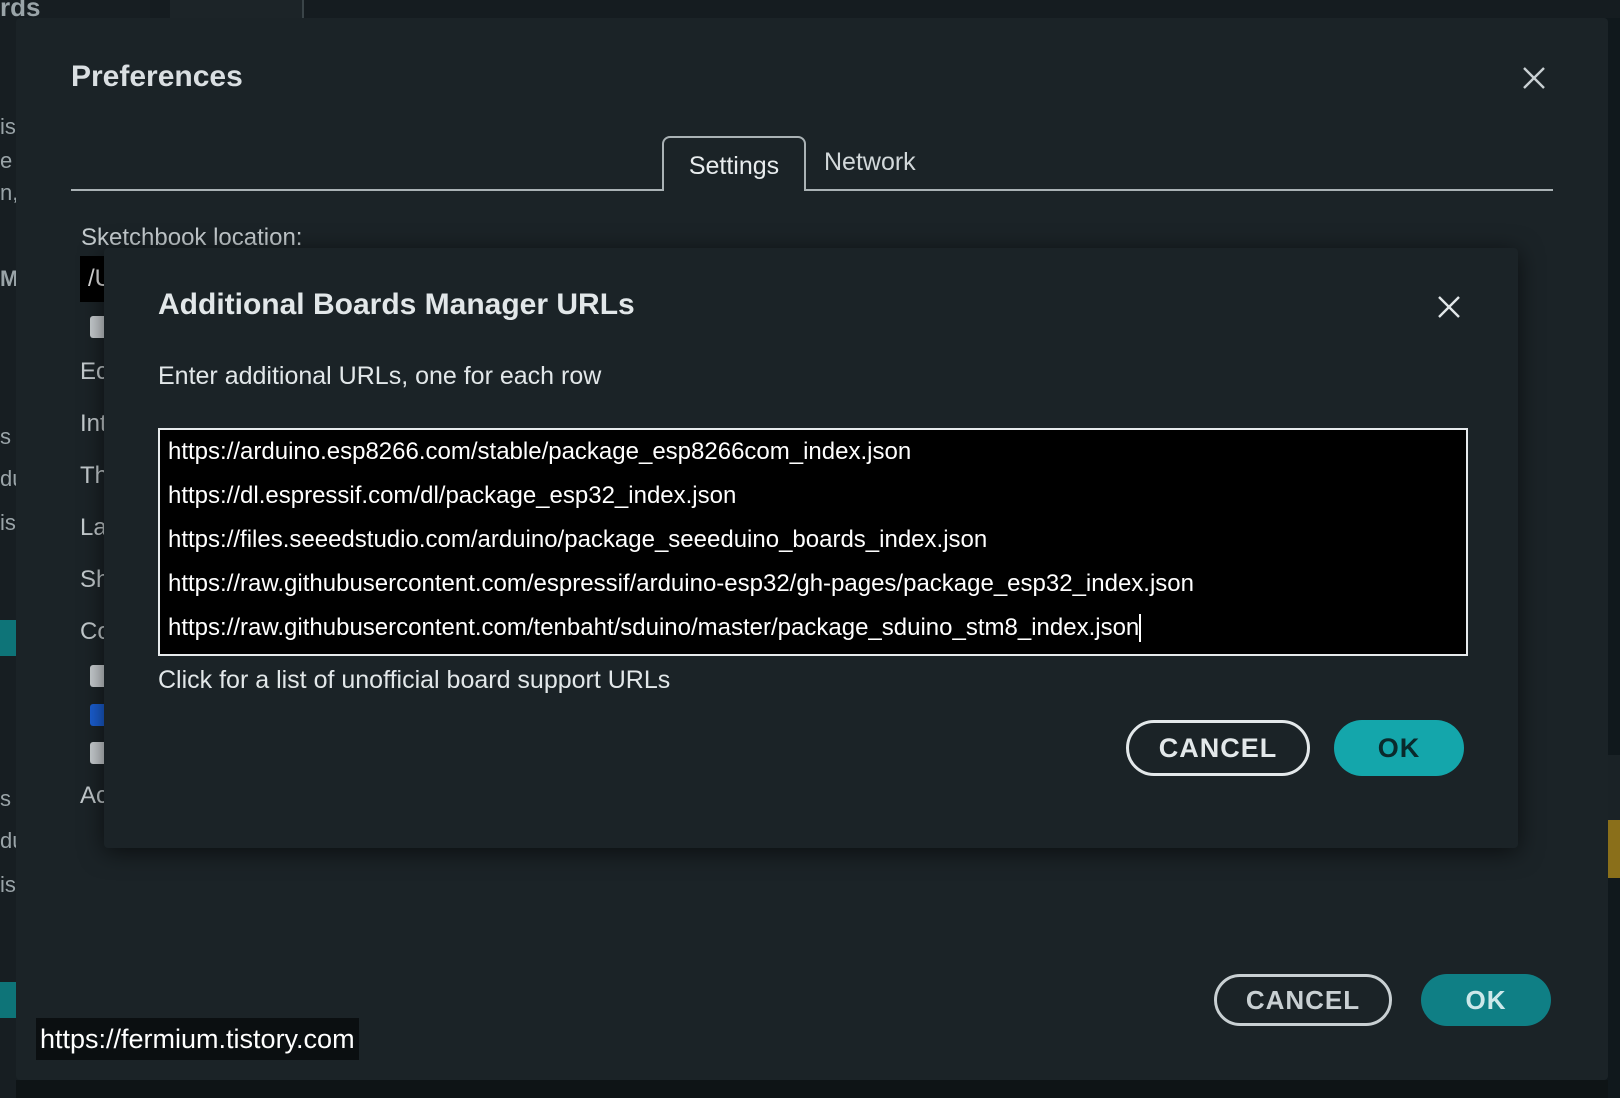 The image size is (1620, 1098). Describe the element at coordinates (1486, 1000) in the screenshot. I see `preferences-ok-button: OK` at that location.